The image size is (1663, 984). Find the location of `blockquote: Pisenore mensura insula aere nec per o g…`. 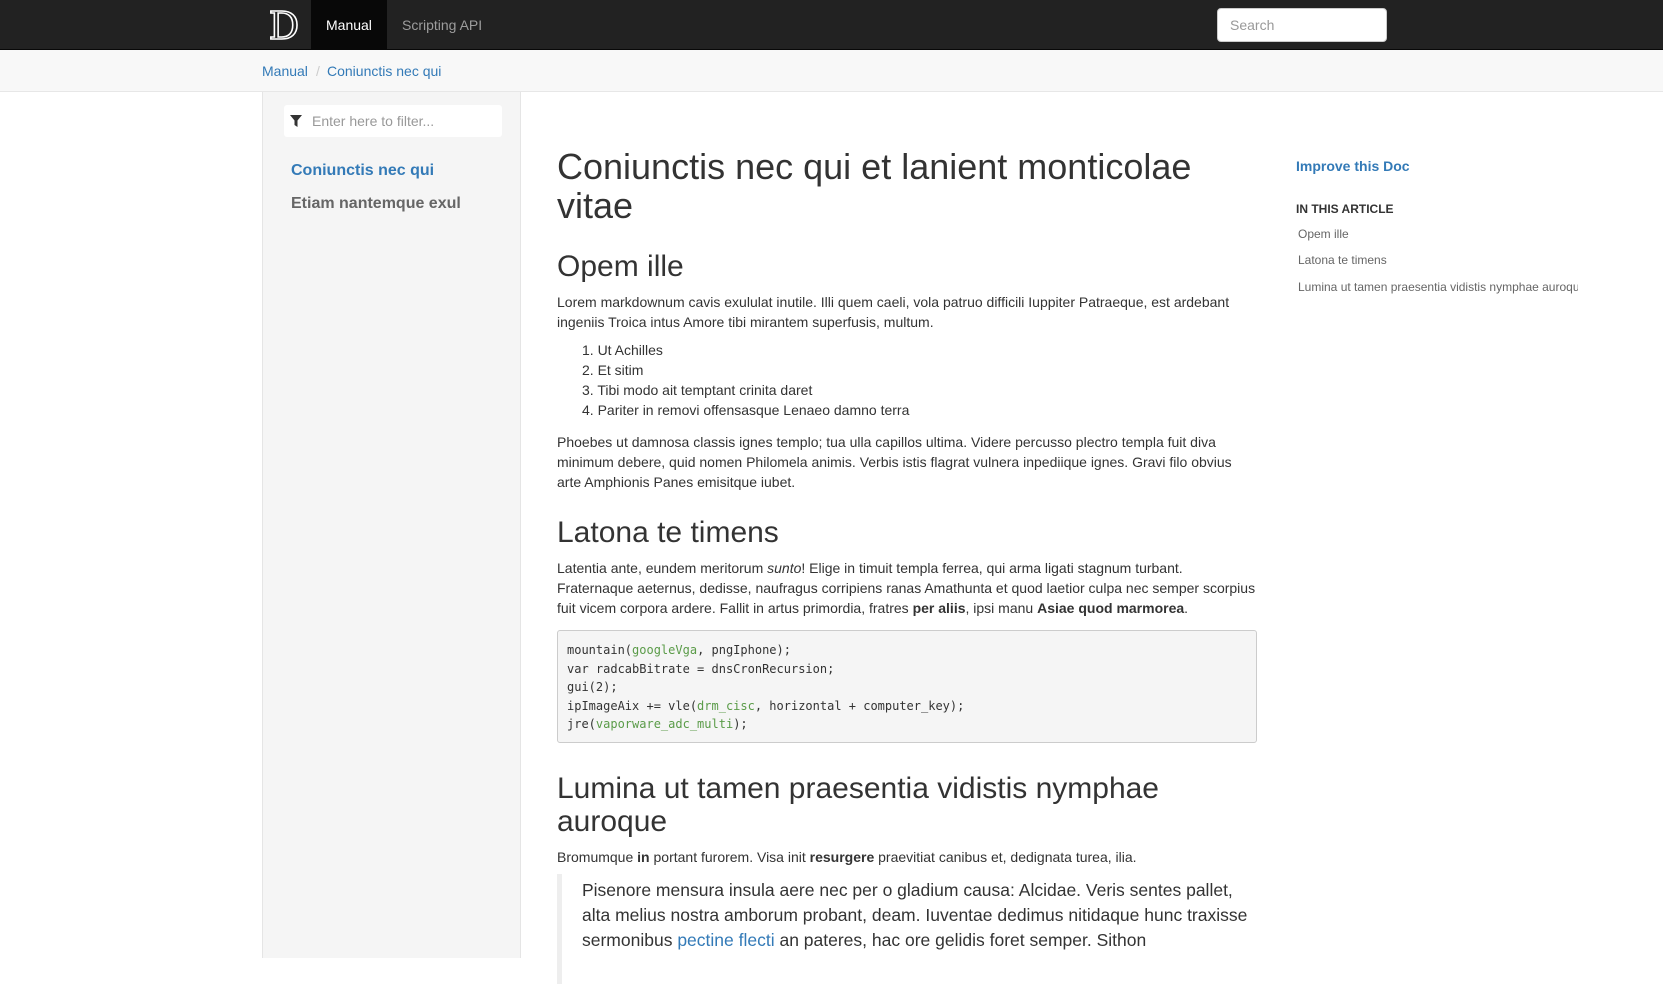

blockquote: Pisenore mensura insula aere nec per o g… is located at coordinates (907, 929).